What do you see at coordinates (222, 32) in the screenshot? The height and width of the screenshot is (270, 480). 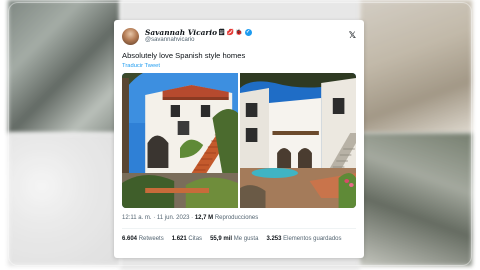 I see `notepad-emoji-icon: 🗒` at bounding box center [222, 32].